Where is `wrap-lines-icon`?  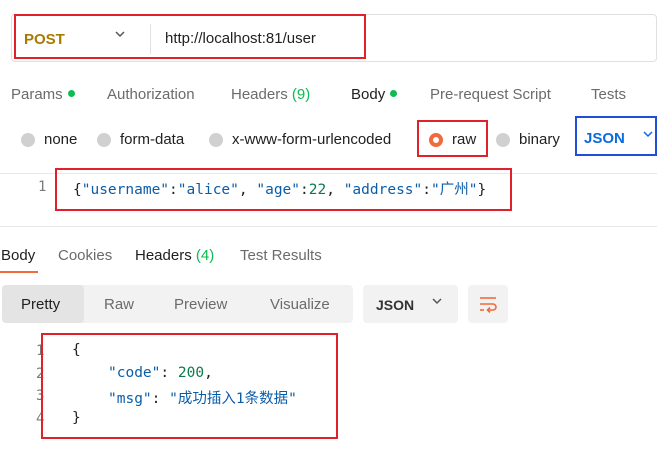 wrap-lines-icon is located at coordinates (488, 305).